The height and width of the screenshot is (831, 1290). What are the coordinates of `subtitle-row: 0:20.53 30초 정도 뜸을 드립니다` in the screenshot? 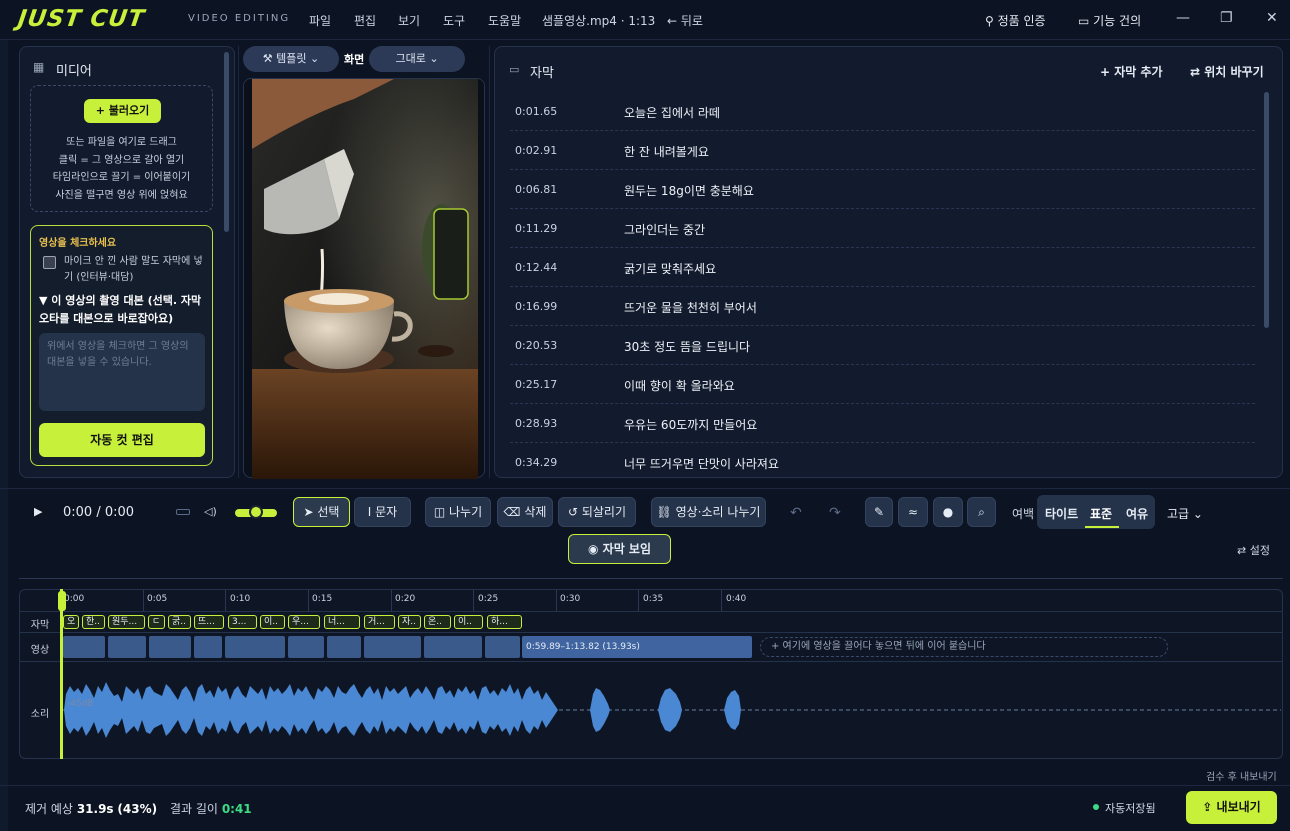 It's located at (882, 345).